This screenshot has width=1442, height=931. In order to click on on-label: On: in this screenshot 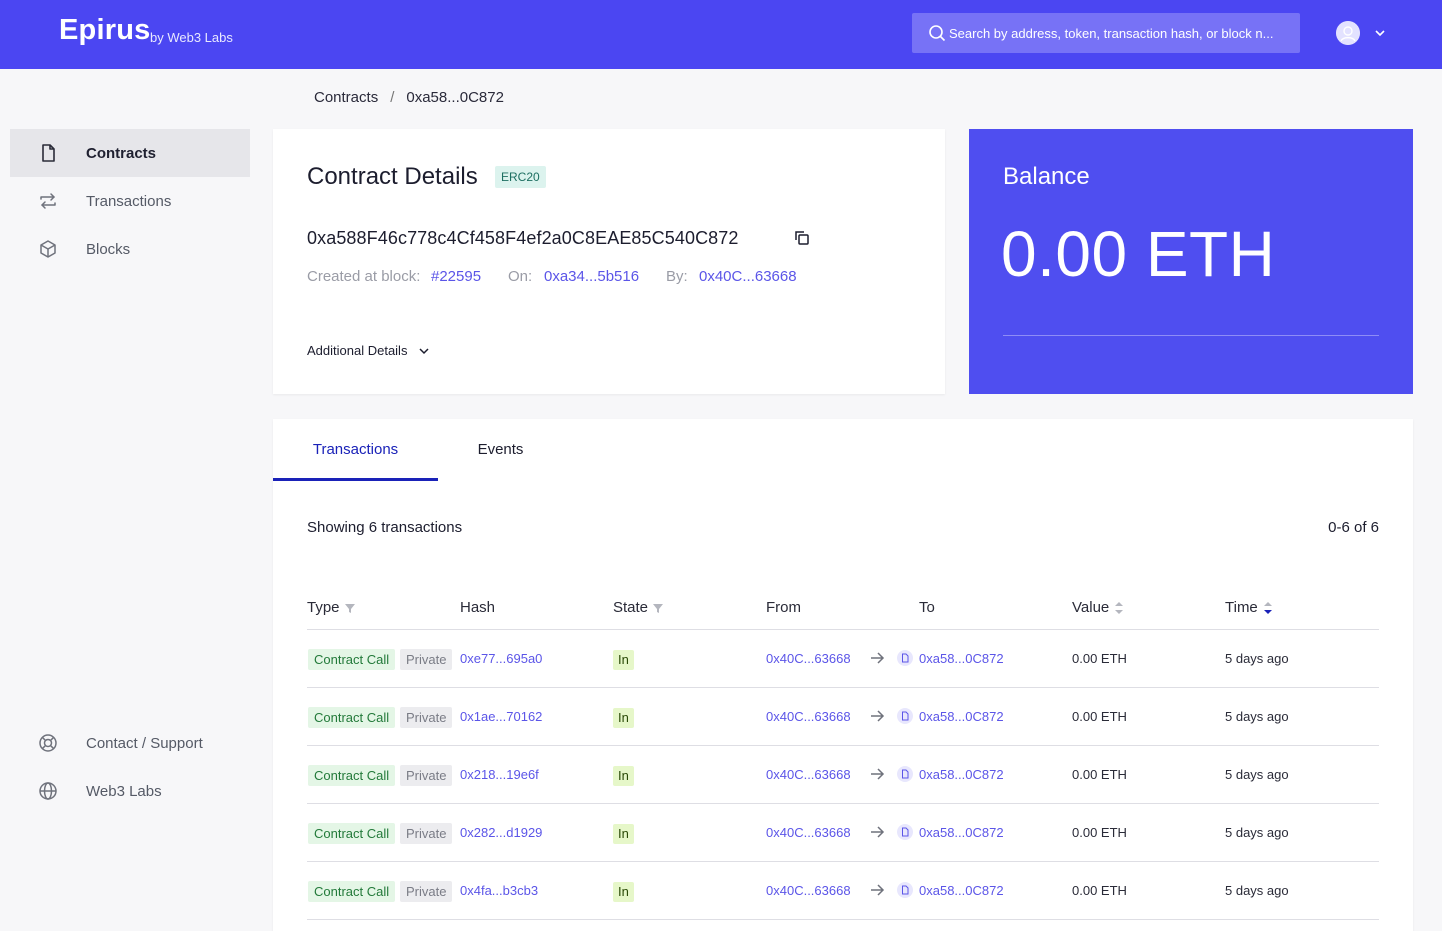, I will do `click(520, 276)`.